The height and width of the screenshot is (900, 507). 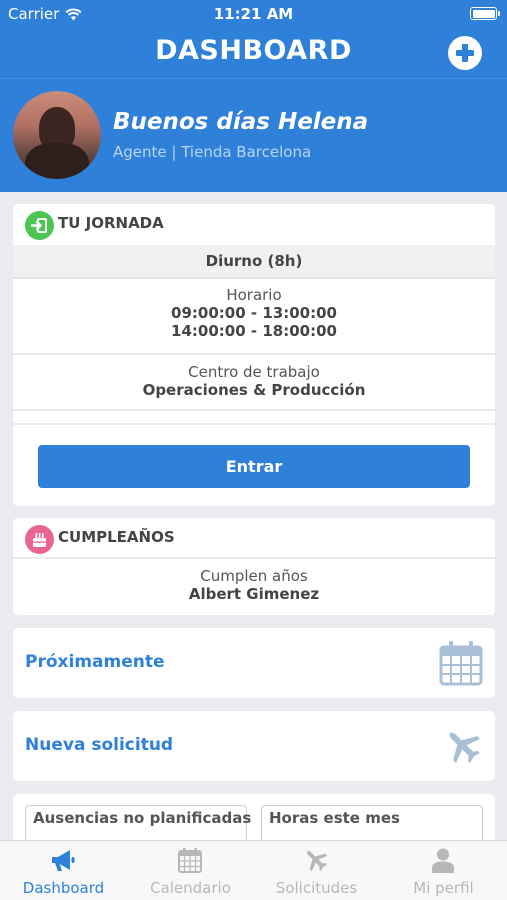 What do you see at coordinates (254, 746) in the screenshot?
I see `new-request-card: Nueva solicitud` at bounding box center [254, 746].